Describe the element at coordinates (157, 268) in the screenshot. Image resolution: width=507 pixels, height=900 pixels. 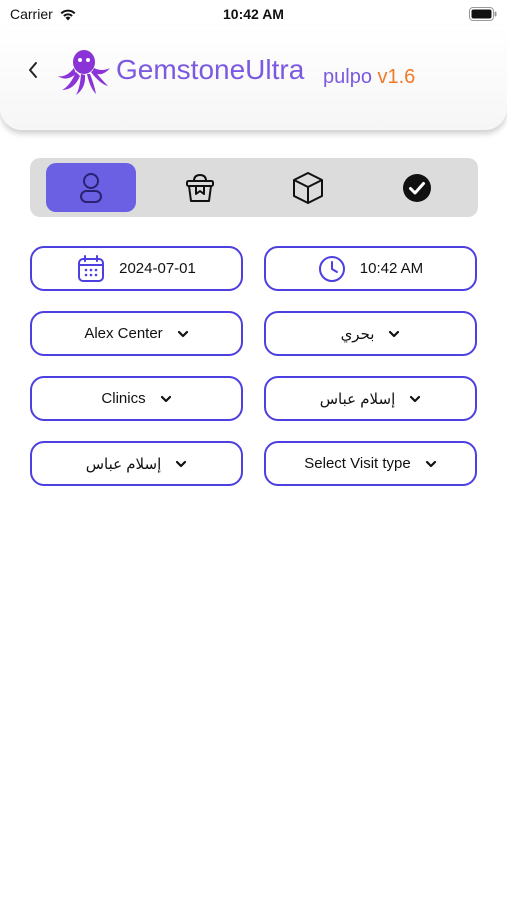
I see `date-value: 2024-07-01` at that location.